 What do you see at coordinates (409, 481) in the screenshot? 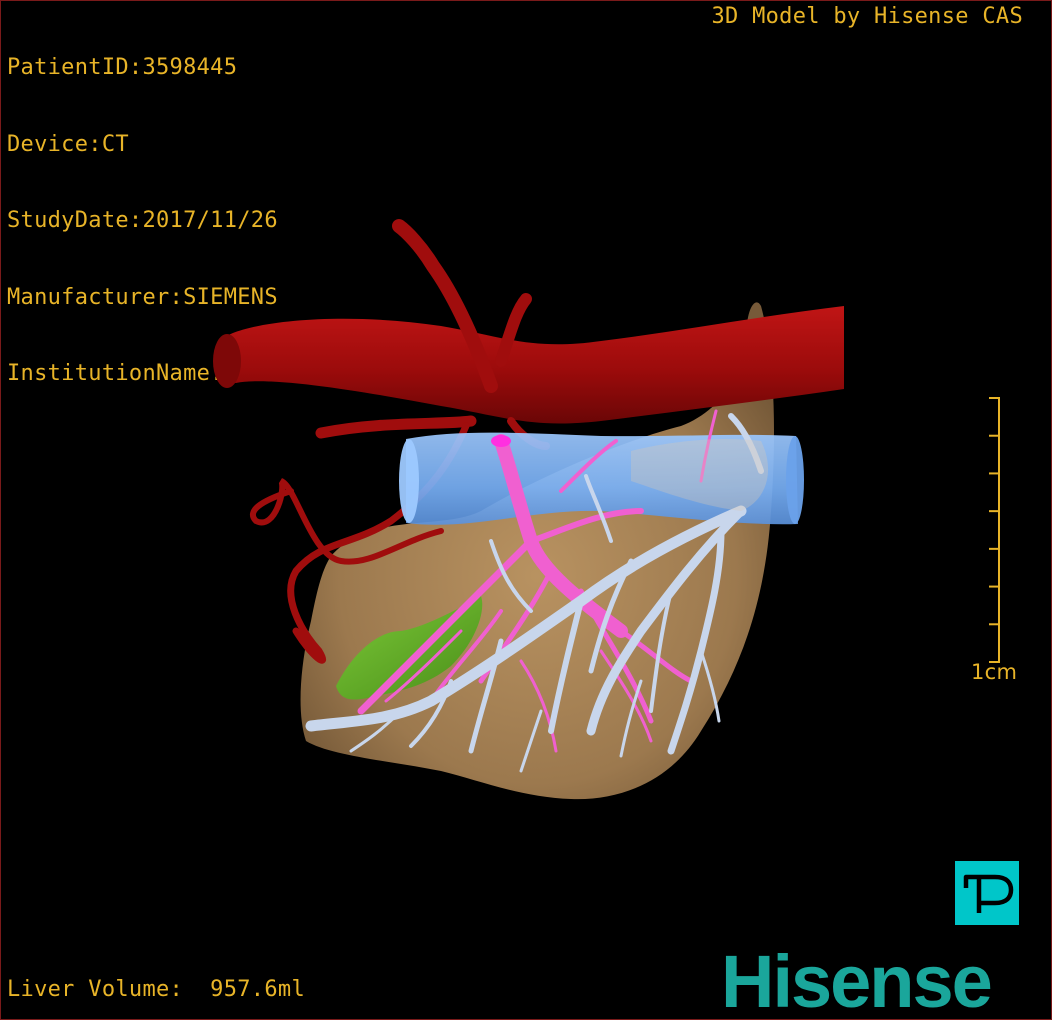
I see `ivc-left-cap` at bounding box center [409, 481].